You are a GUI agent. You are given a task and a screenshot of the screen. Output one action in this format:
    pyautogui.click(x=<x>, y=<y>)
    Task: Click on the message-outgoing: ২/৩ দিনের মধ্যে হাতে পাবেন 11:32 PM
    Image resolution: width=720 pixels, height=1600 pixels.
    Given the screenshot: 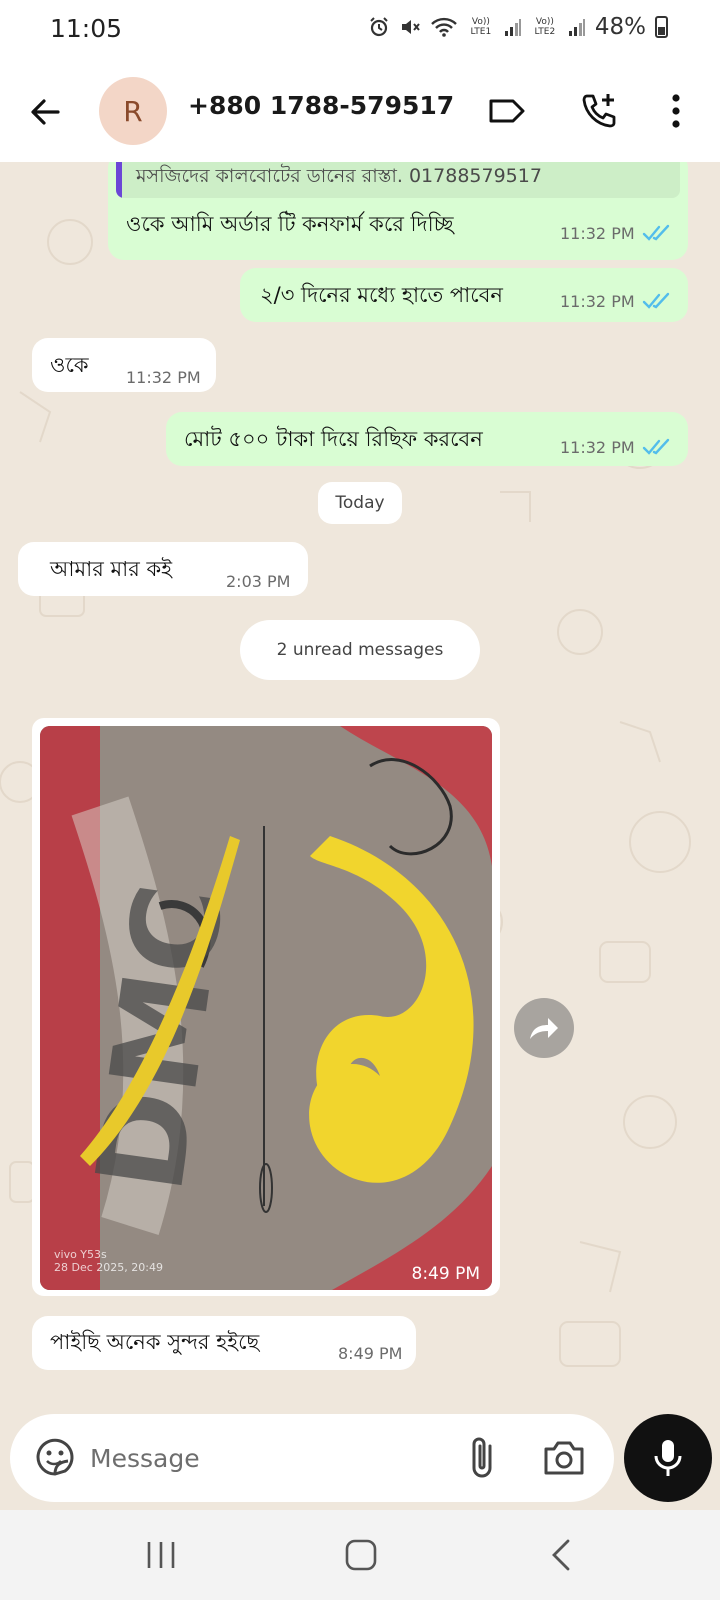 What is the action you would take?
    pyautogui.click(x=464, y=295)
    